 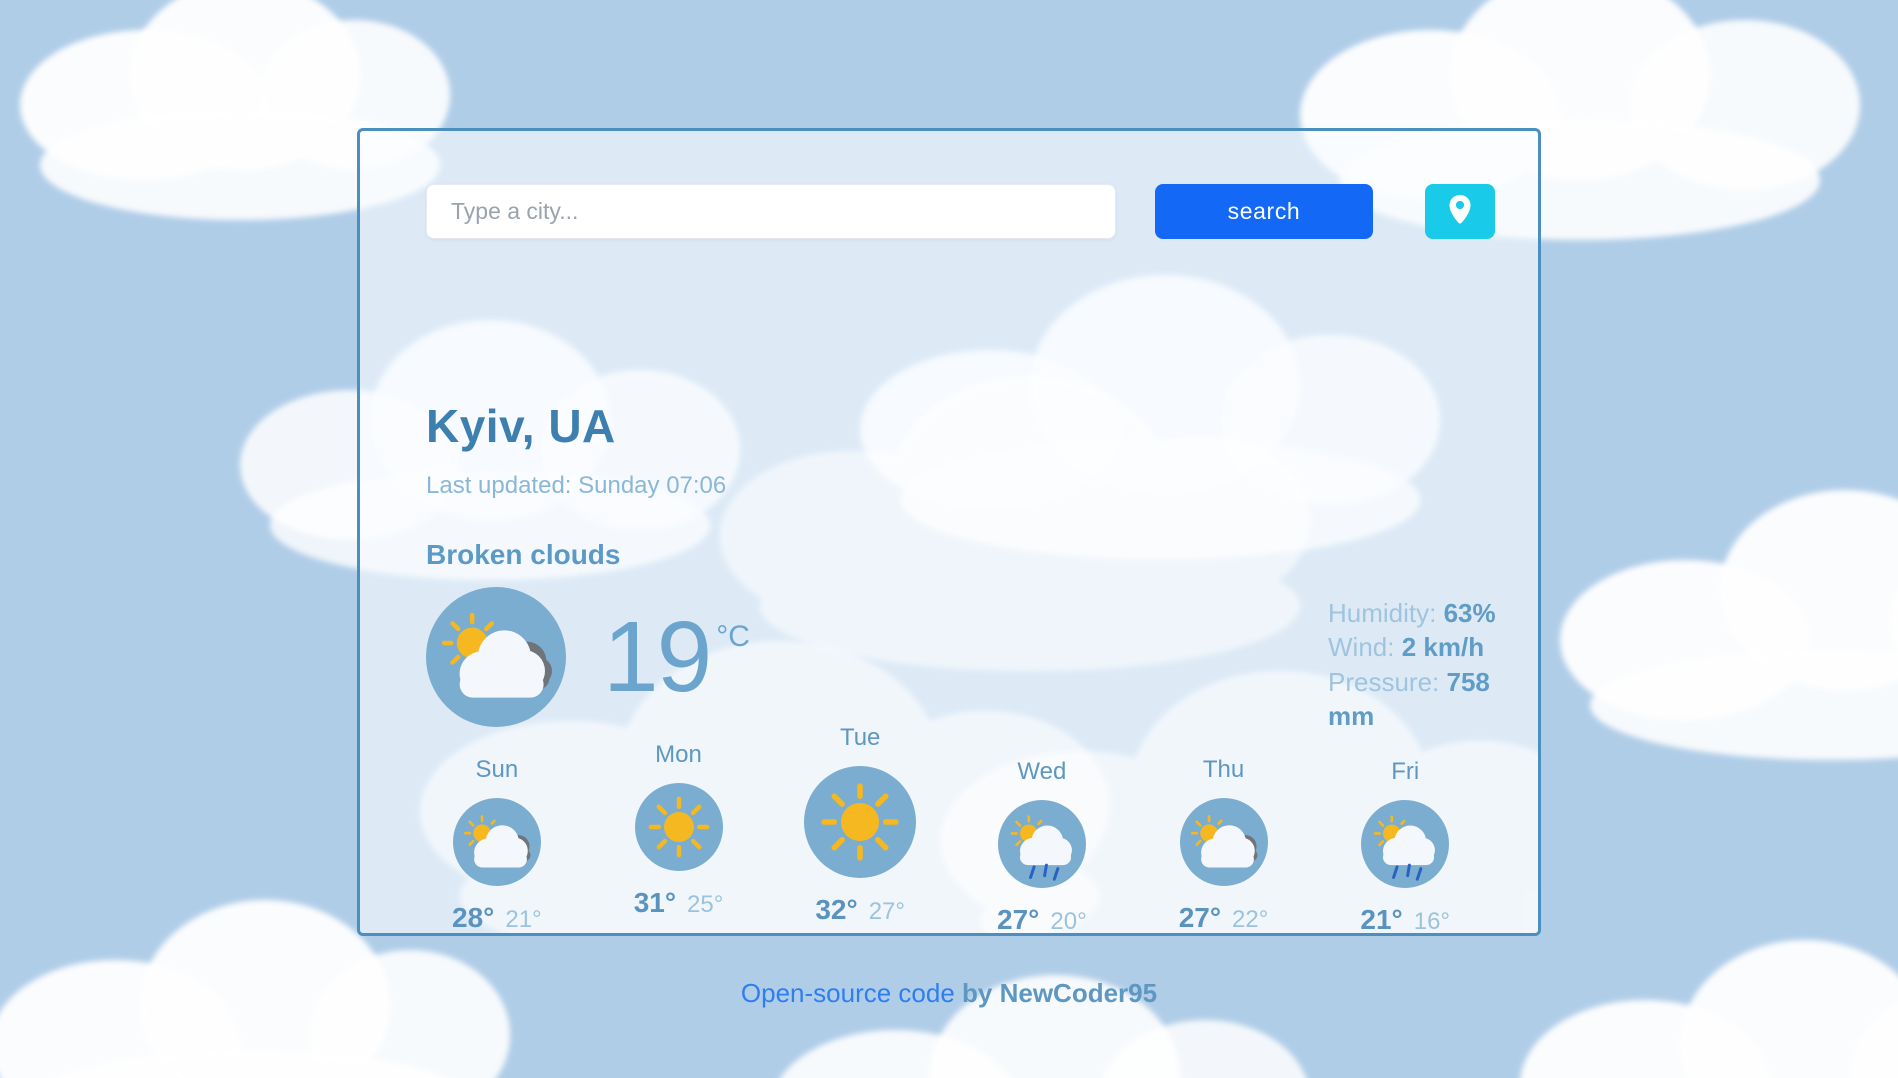 What do you see at coordinates (1433, 699) in the screenshot?
I see `metric-pressure: Pressure: 758 mm` at bounding box center [1433, 699].